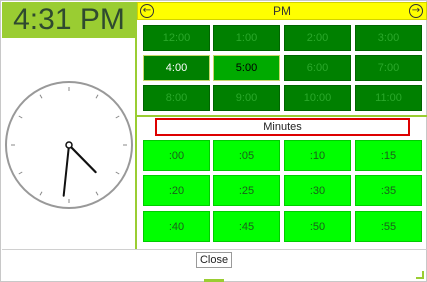 The image size is (427, 282). Describe the element at coordinates (176, 38) in the screenshot. I see `hour-button: 12:00` at that location.